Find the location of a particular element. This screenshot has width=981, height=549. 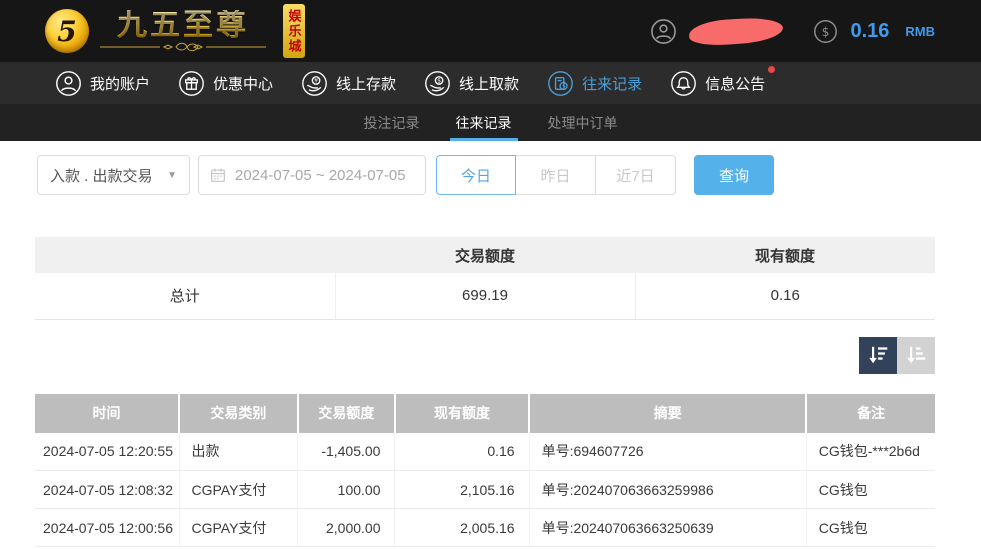

table-cell: 出款 is located at coordinates (238, 451).